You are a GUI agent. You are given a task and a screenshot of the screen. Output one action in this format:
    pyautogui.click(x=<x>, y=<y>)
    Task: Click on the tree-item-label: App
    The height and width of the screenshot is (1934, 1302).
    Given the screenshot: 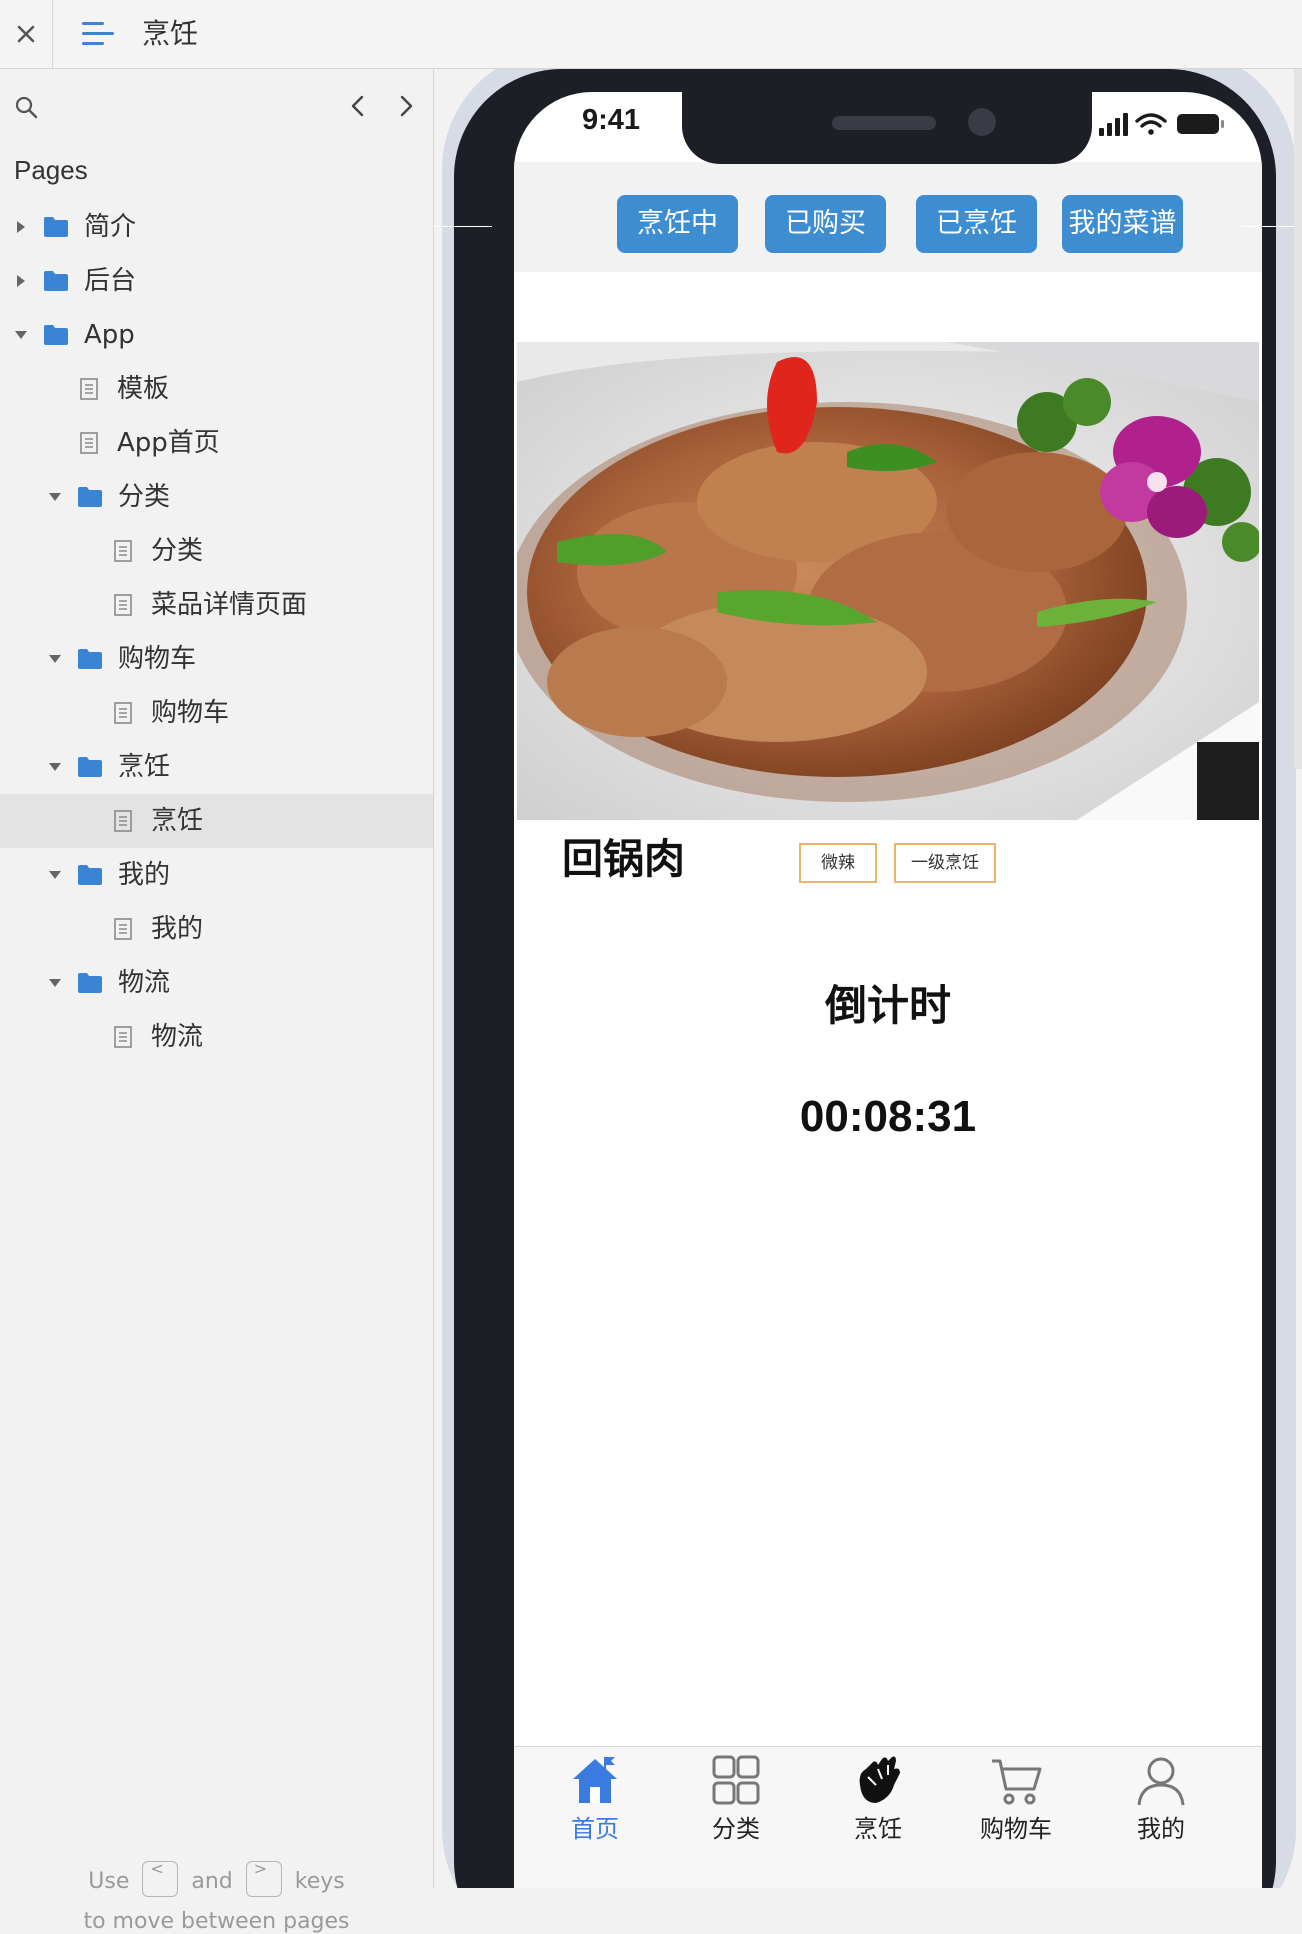 What is the action you would take?
    pyautogui.click(x=109, y=335)
    